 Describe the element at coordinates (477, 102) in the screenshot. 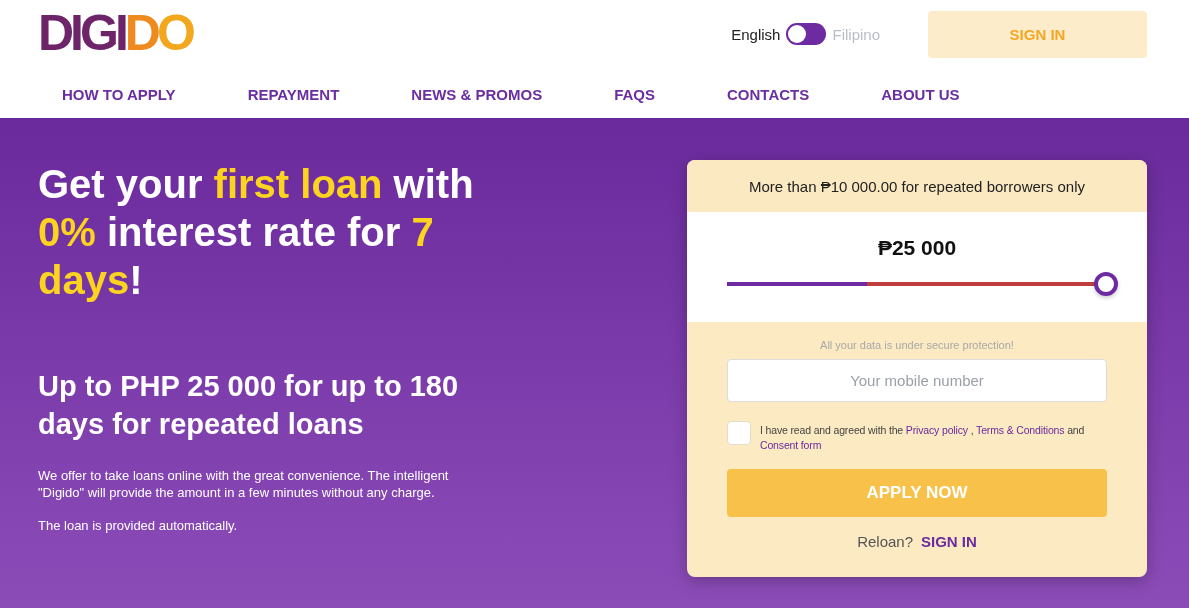

I see `nav-link: NEWS & PROMOS` at that location.